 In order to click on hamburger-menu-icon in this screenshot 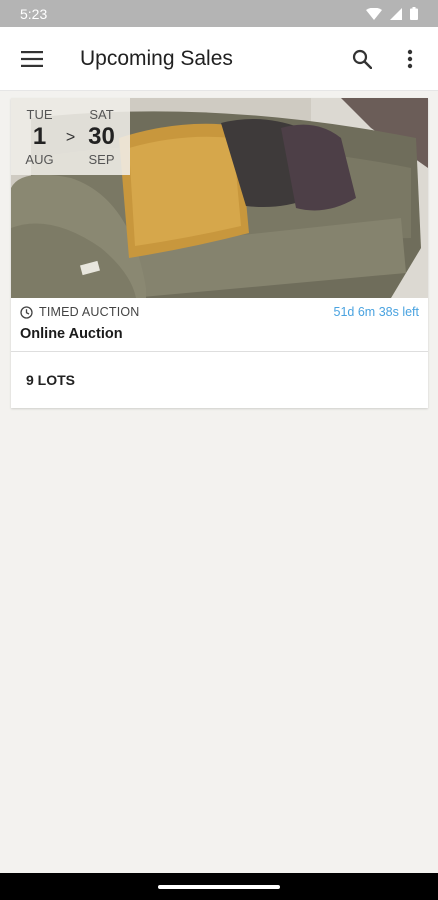, I will do `click(32, 58)`.